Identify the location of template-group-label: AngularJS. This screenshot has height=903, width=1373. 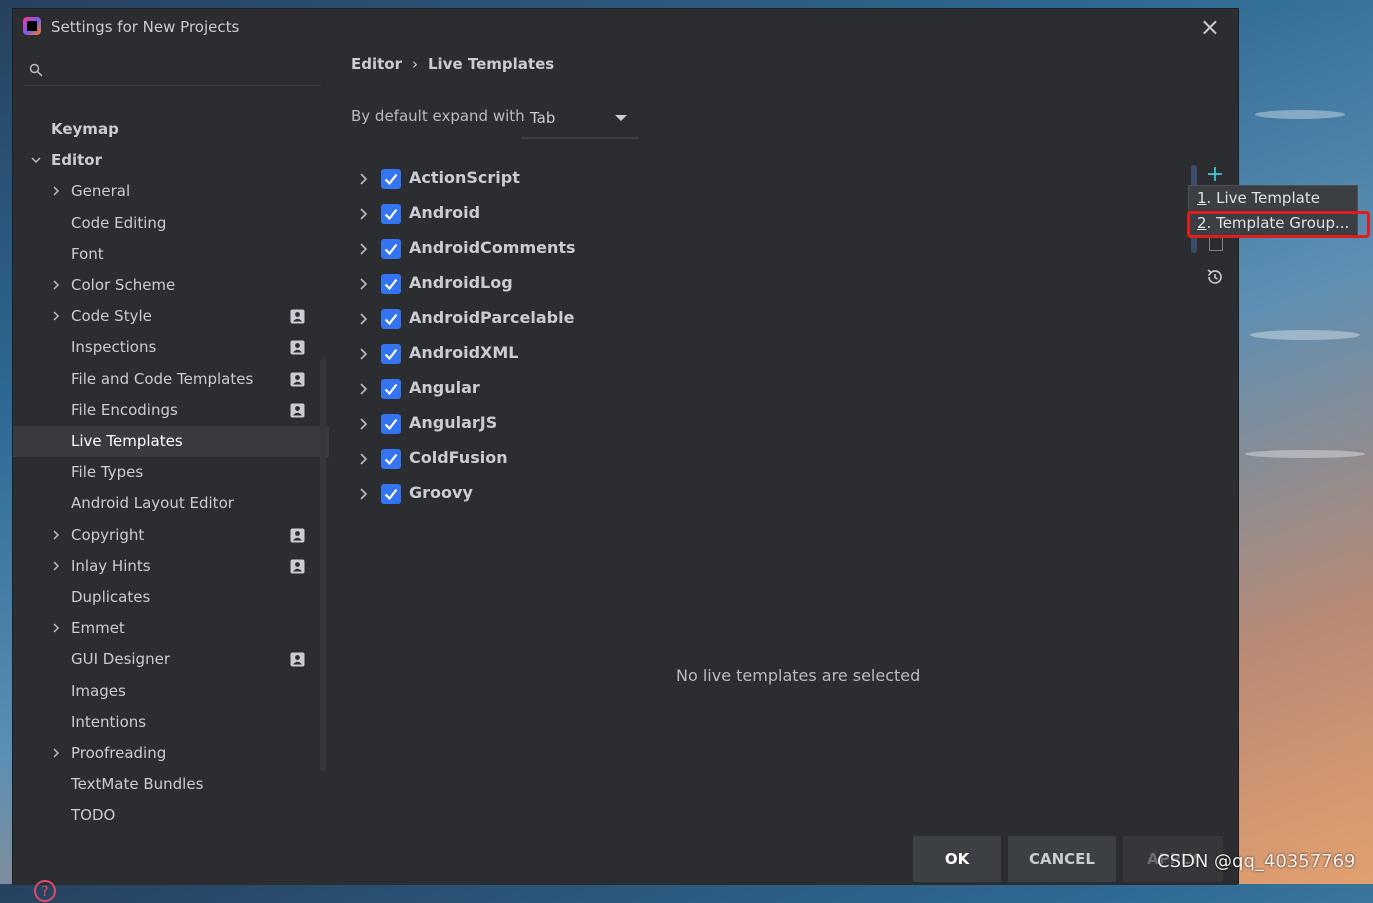
(453, 422).